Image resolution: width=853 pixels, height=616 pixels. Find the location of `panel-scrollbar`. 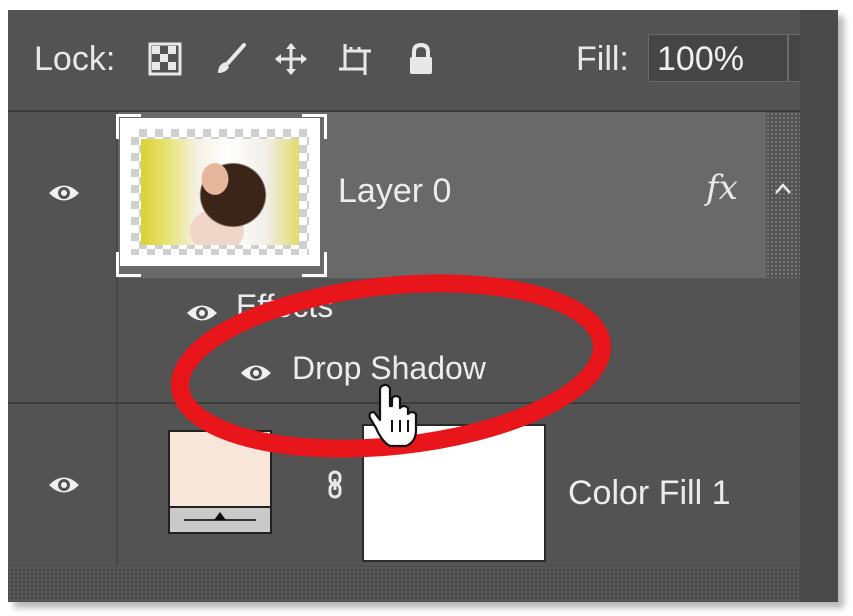

panel-scrollbar is located at coordinates (819, 306).